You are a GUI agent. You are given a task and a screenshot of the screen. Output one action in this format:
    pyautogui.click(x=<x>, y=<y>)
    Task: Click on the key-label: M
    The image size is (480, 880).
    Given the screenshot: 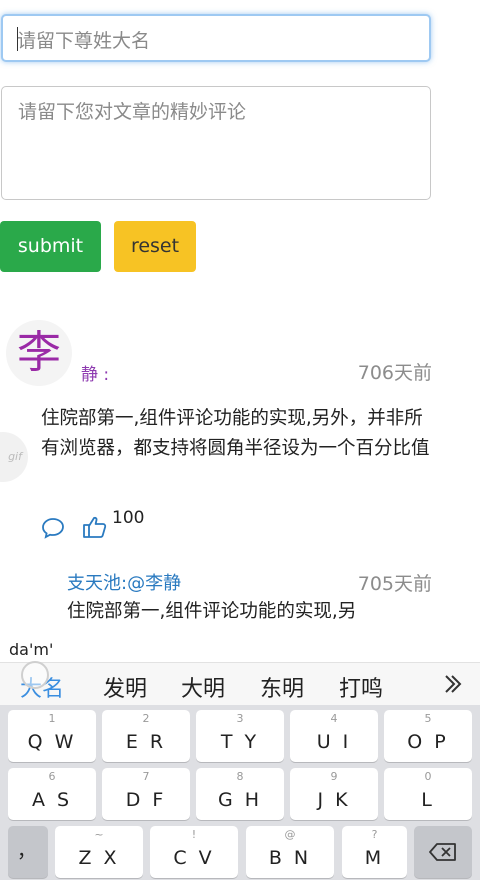 What is the action you would take?
    pyautogui.click(x=374, y=858)
    